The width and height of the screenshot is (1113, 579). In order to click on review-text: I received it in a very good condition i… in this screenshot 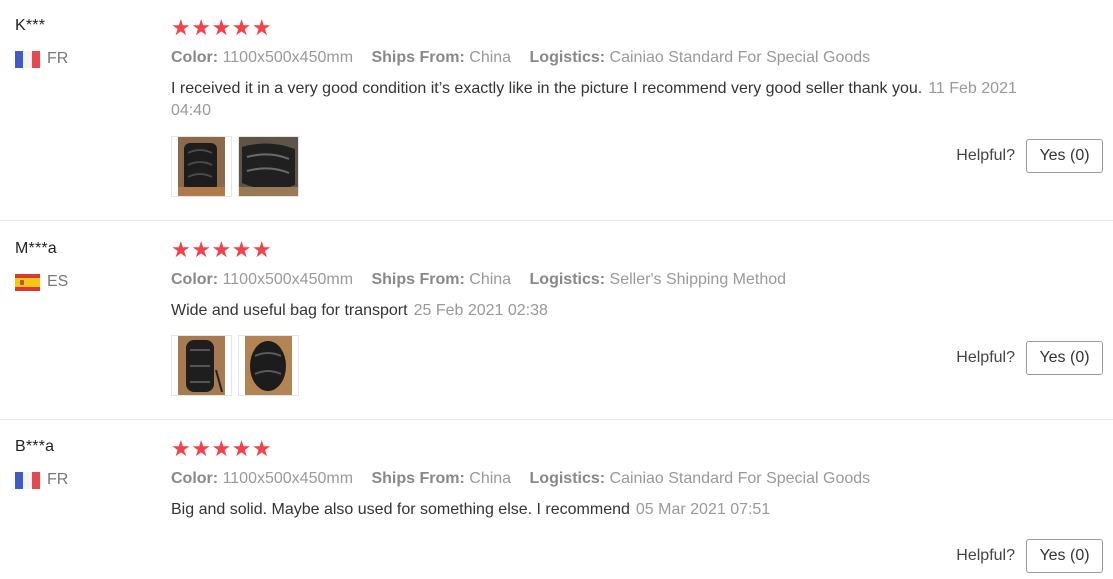, I will do `click(547, 88)`.